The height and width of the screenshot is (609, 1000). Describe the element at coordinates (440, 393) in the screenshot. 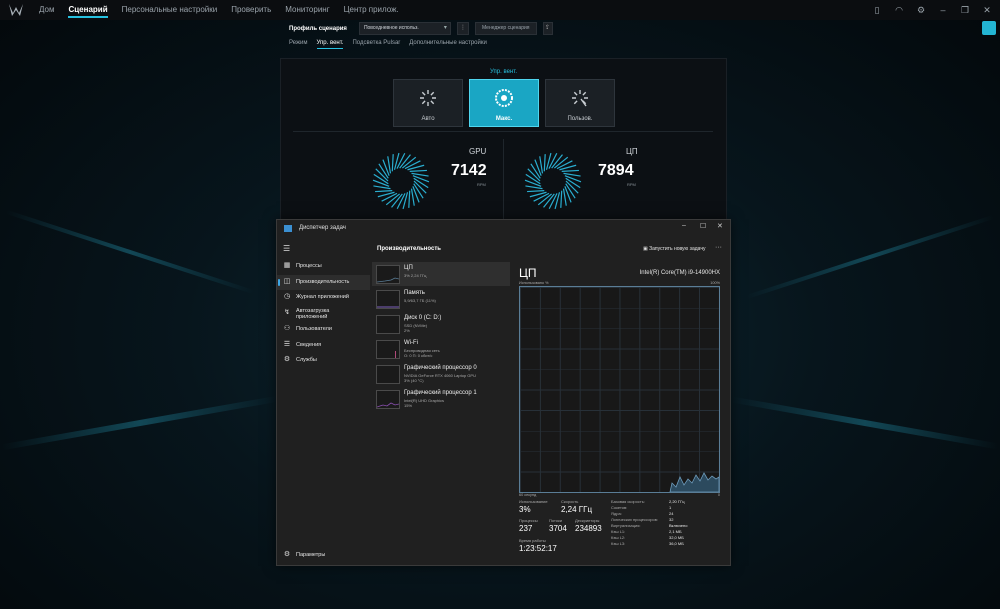

I see `device-name: Графический процессор 1` at that location.